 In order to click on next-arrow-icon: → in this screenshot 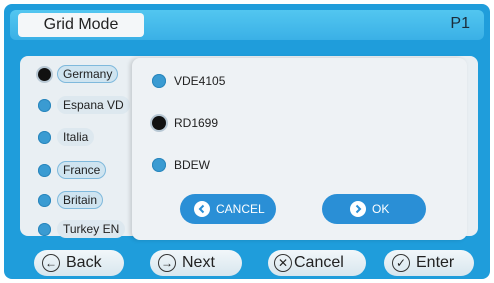, I will do `click(167, 263)`.